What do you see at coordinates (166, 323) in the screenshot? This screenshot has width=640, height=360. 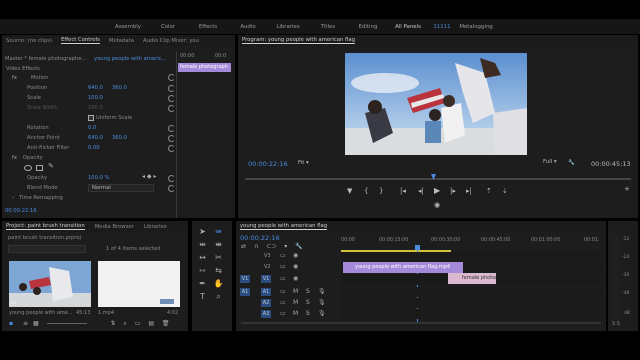 I see `trash-icon: 🗑` at bounding box center [166, 323].